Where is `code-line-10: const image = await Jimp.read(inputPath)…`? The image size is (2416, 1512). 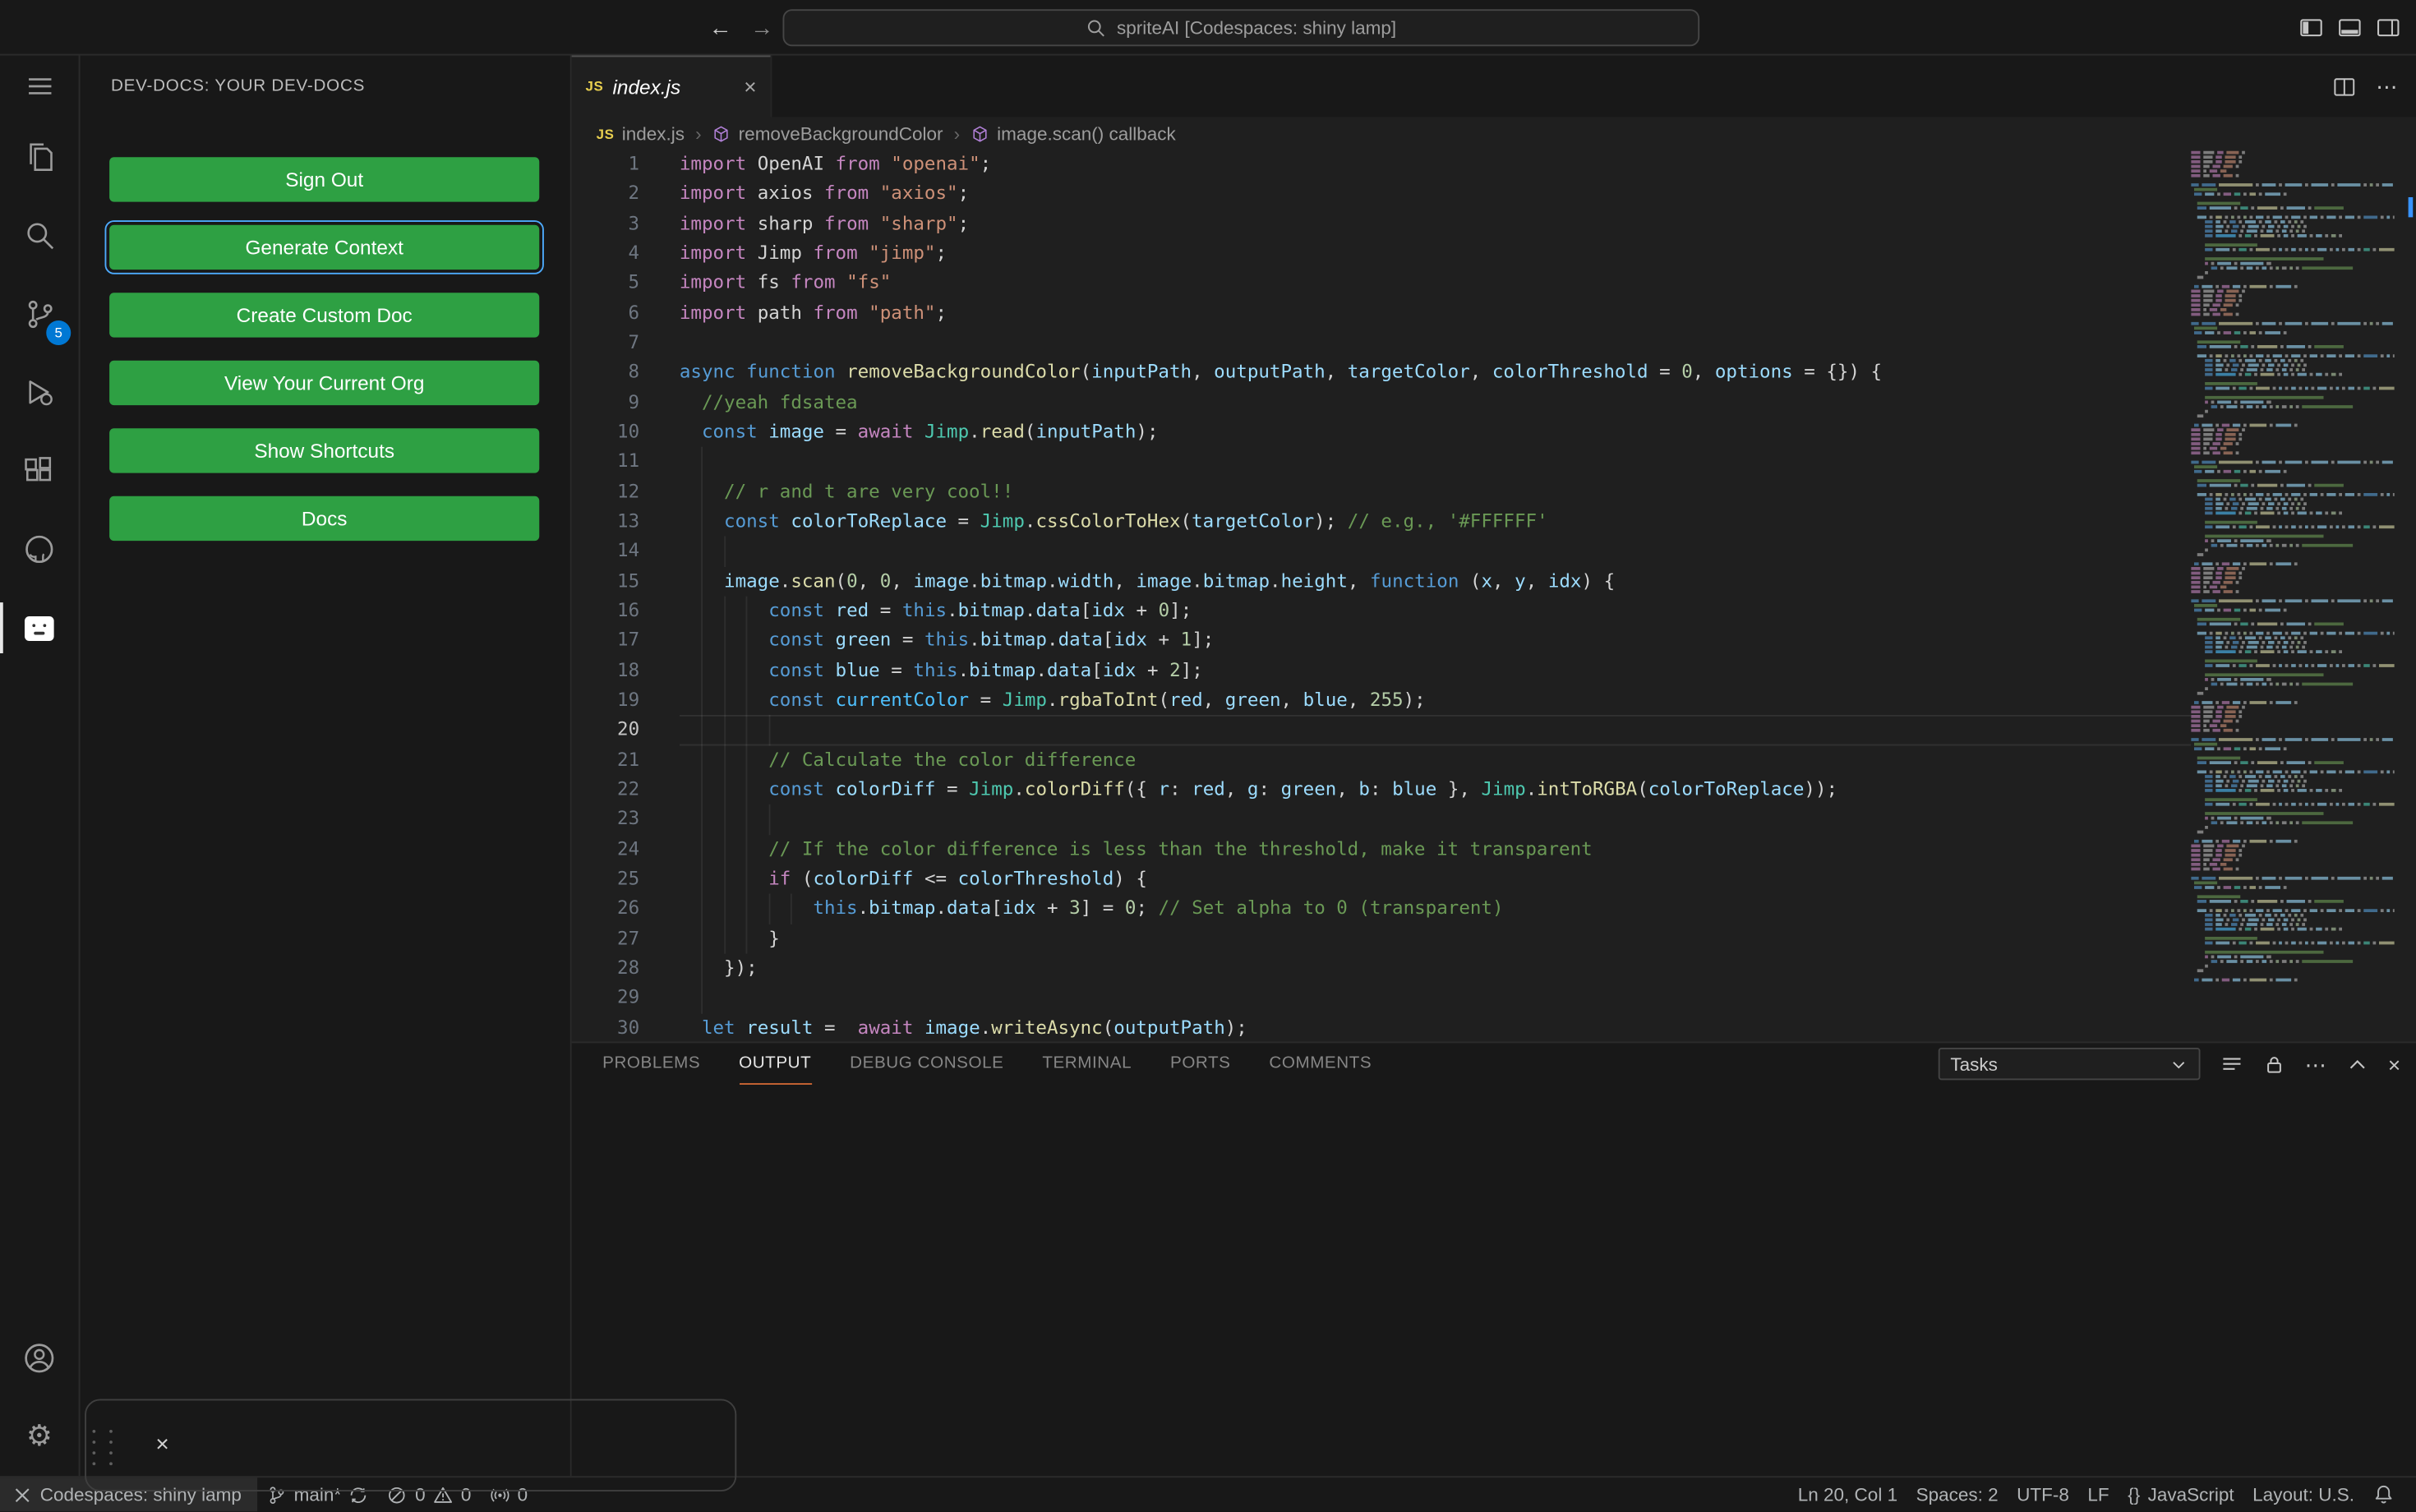 code-line-10: const image = await Jimp.read(inputPath)… is located at coordinates (1436, 432).